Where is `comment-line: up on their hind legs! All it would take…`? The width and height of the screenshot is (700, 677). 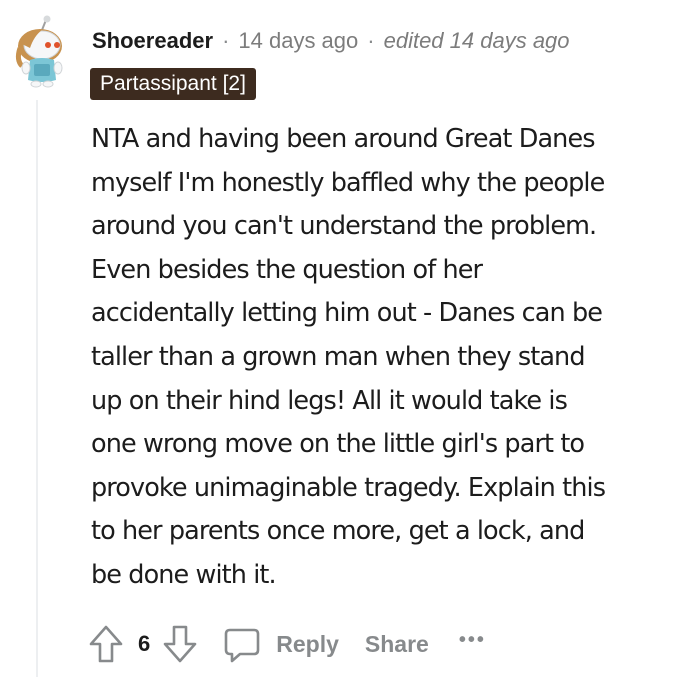 comment-line: up on their hind legs! All it would take… is located at coordinates (329, 400).